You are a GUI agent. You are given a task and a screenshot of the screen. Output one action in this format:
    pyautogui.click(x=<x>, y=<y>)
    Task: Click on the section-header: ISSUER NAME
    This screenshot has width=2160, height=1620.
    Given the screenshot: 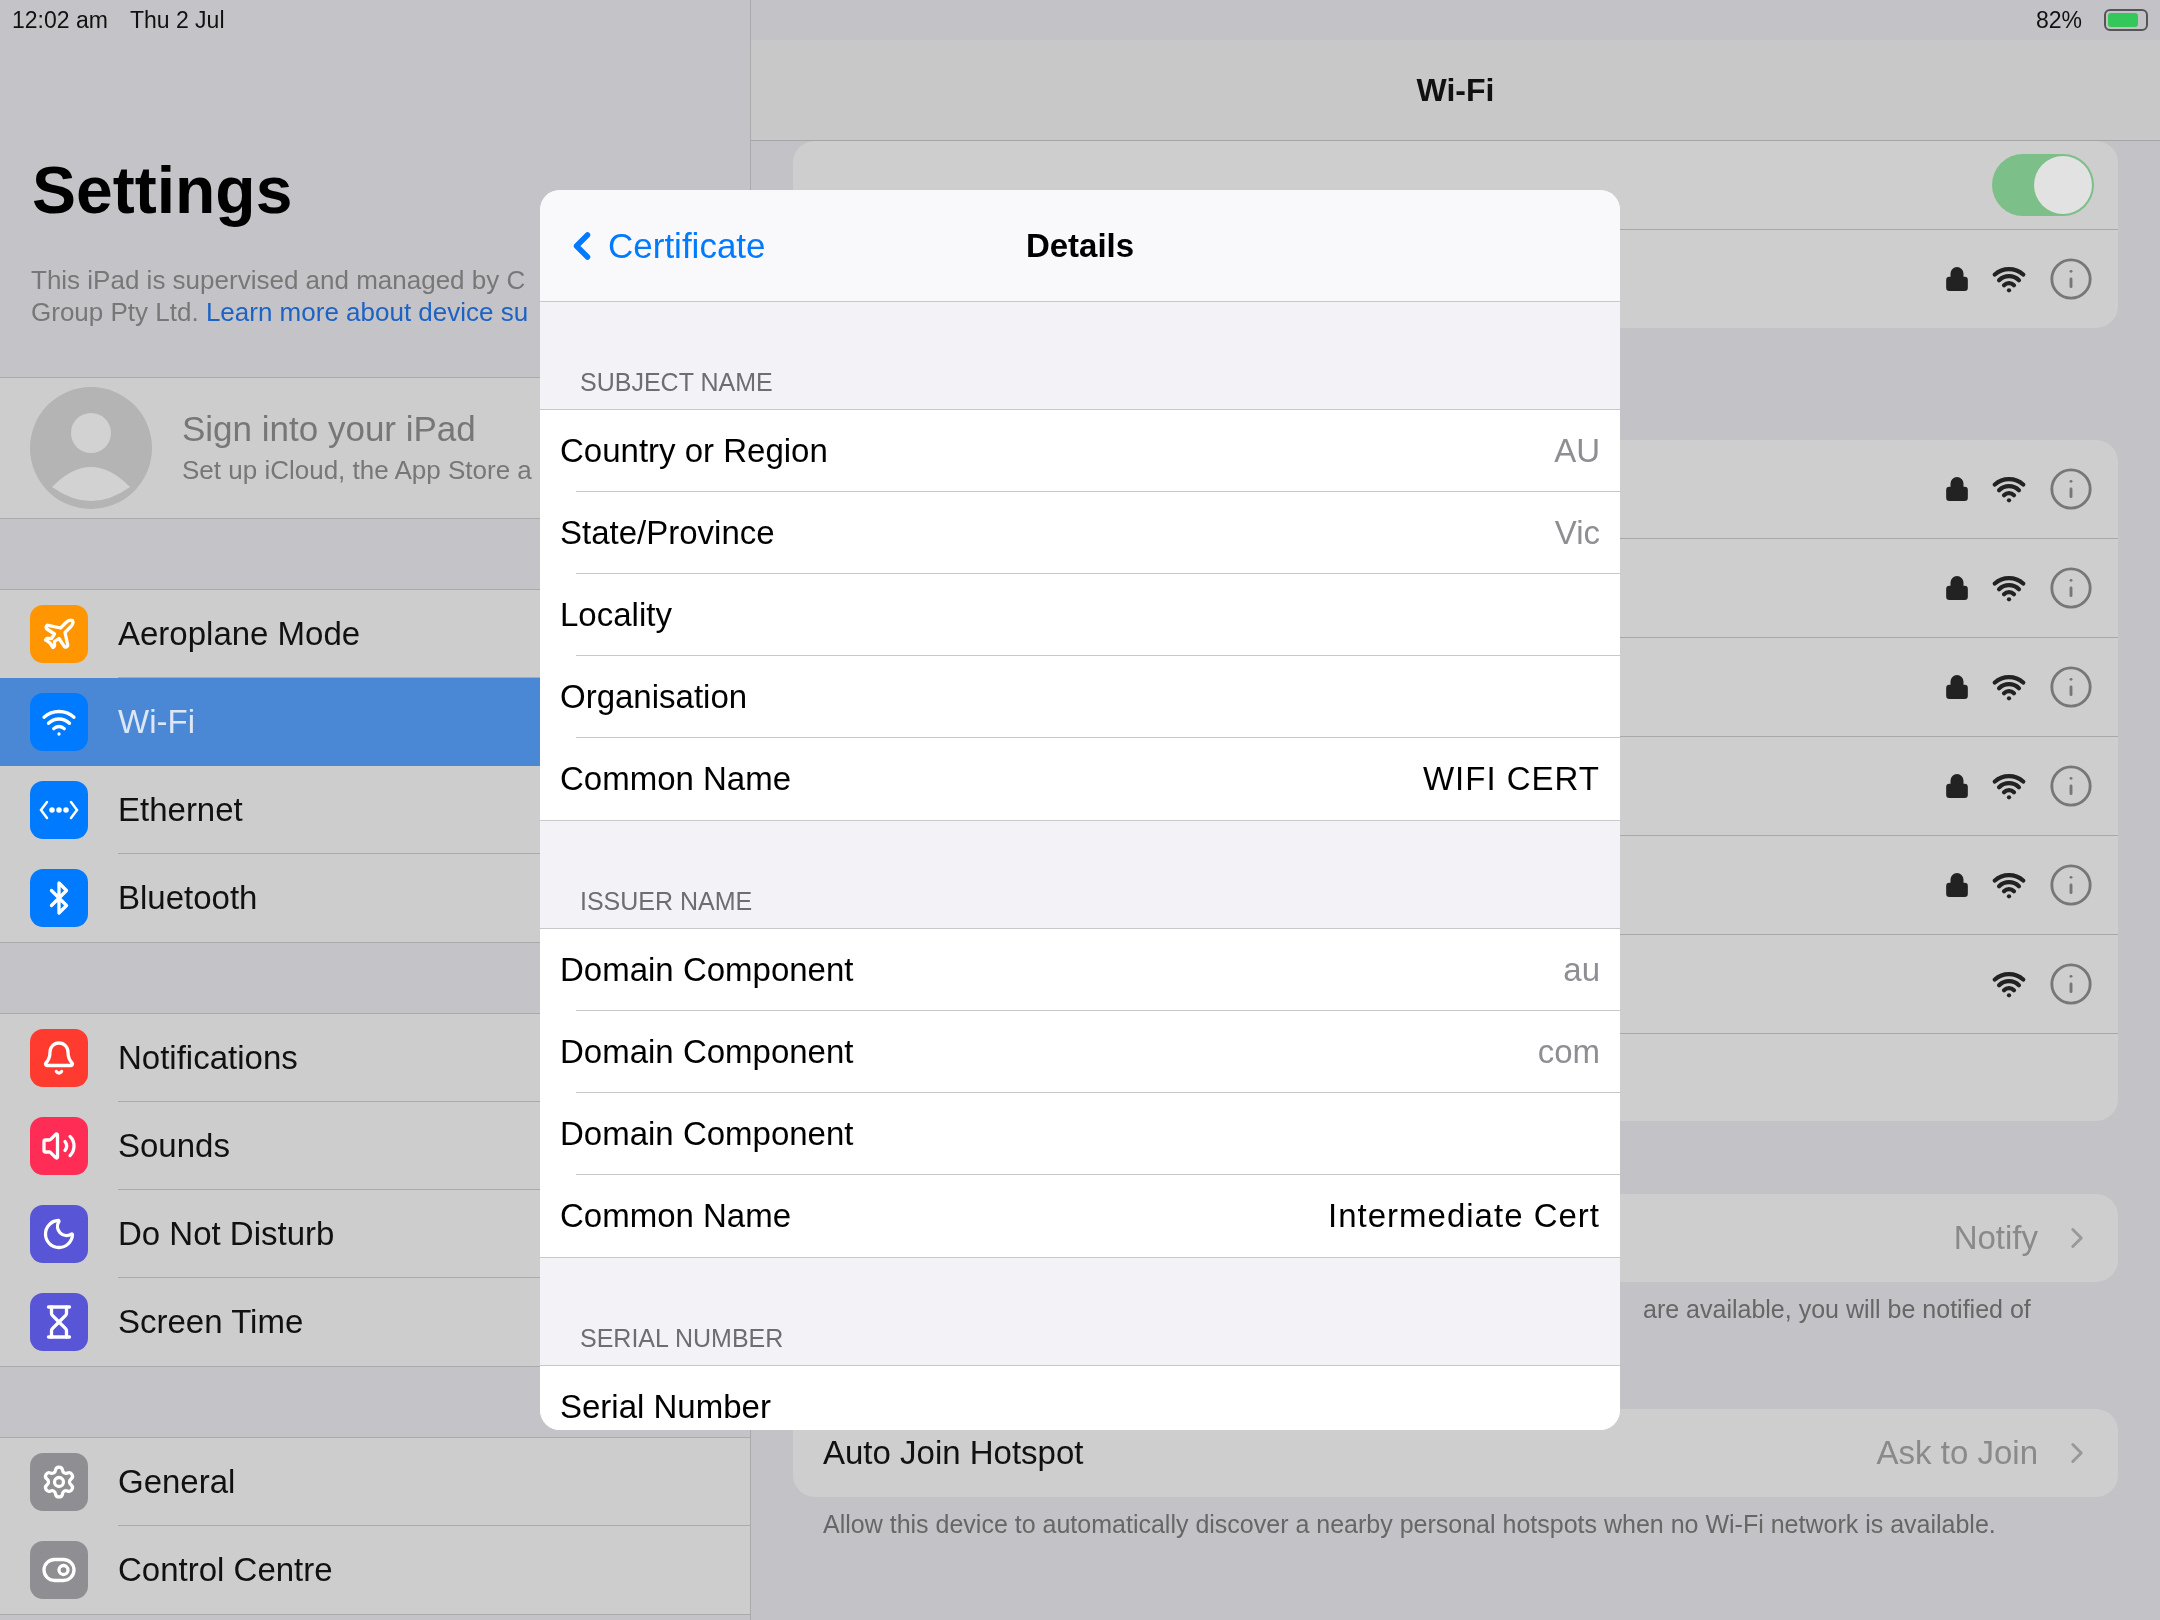 What is the action you would take?
    pyautogui.click(x=666, y=901)
    